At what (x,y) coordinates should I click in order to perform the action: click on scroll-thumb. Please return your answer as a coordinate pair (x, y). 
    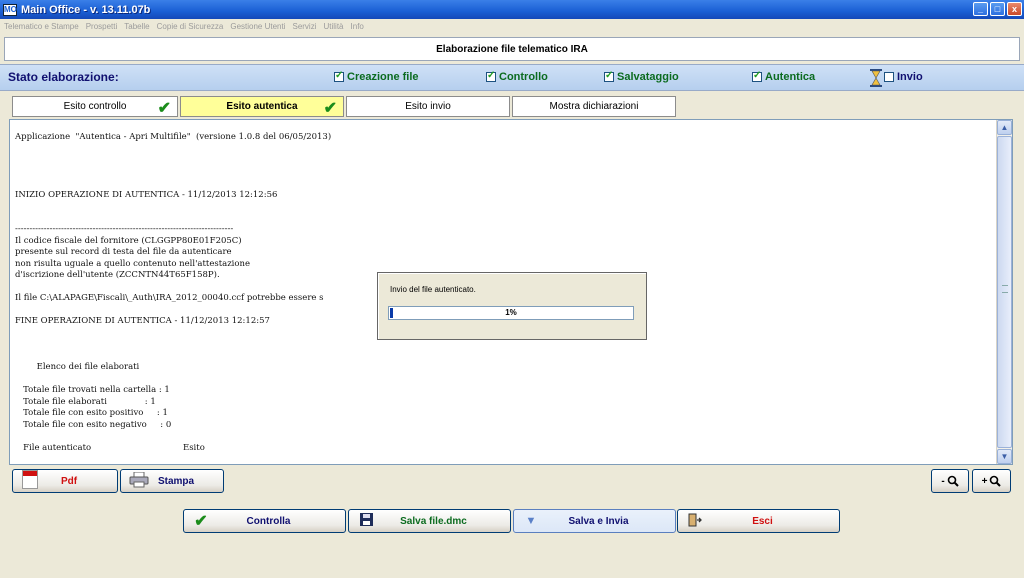
    Looking at the image, I should click on (1004, 292).